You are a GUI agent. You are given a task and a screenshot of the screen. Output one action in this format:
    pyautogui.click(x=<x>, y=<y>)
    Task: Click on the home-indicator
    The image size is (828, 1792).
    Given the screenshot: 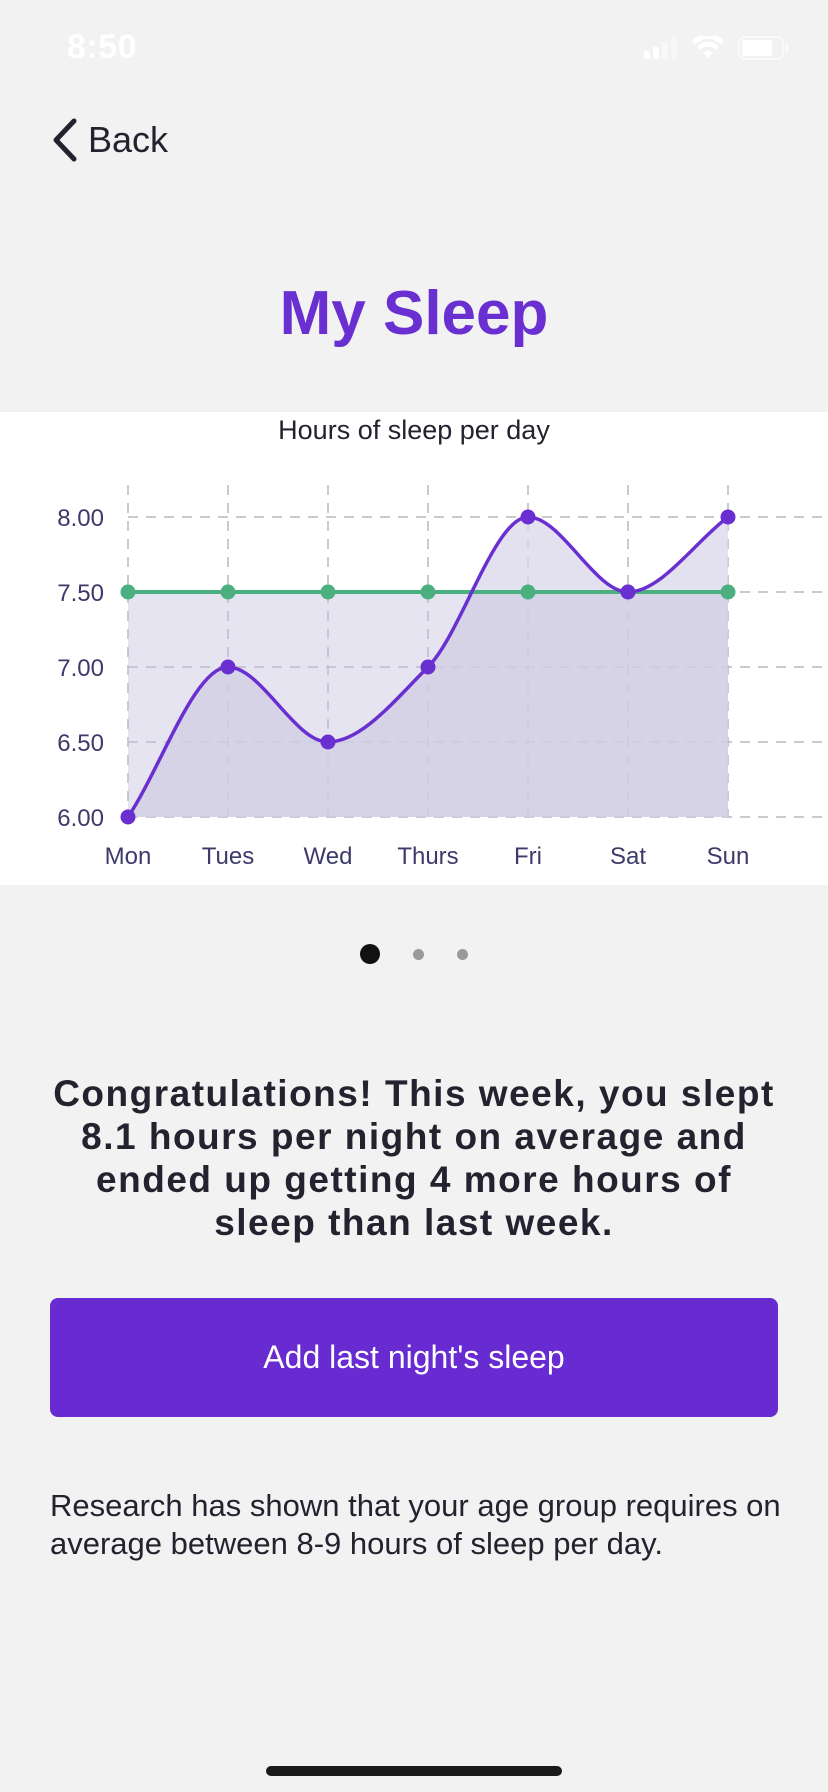 What is the action you would take?
    pyautogui.click(x=414, y=1771)
    